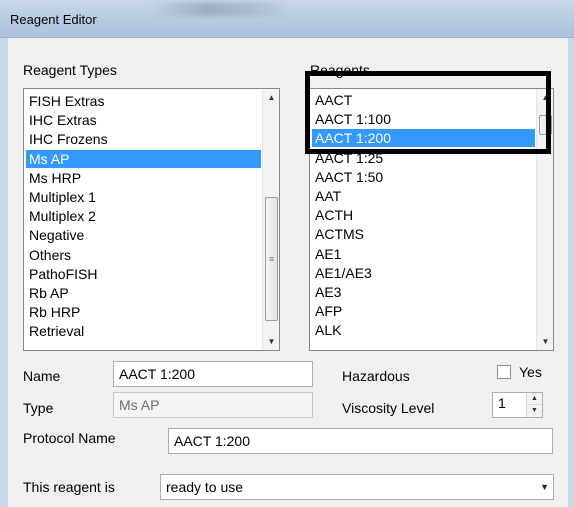 This screenshot has height=507, width=574. I want to click on list-item: PathoFISH, so click(143, 274).